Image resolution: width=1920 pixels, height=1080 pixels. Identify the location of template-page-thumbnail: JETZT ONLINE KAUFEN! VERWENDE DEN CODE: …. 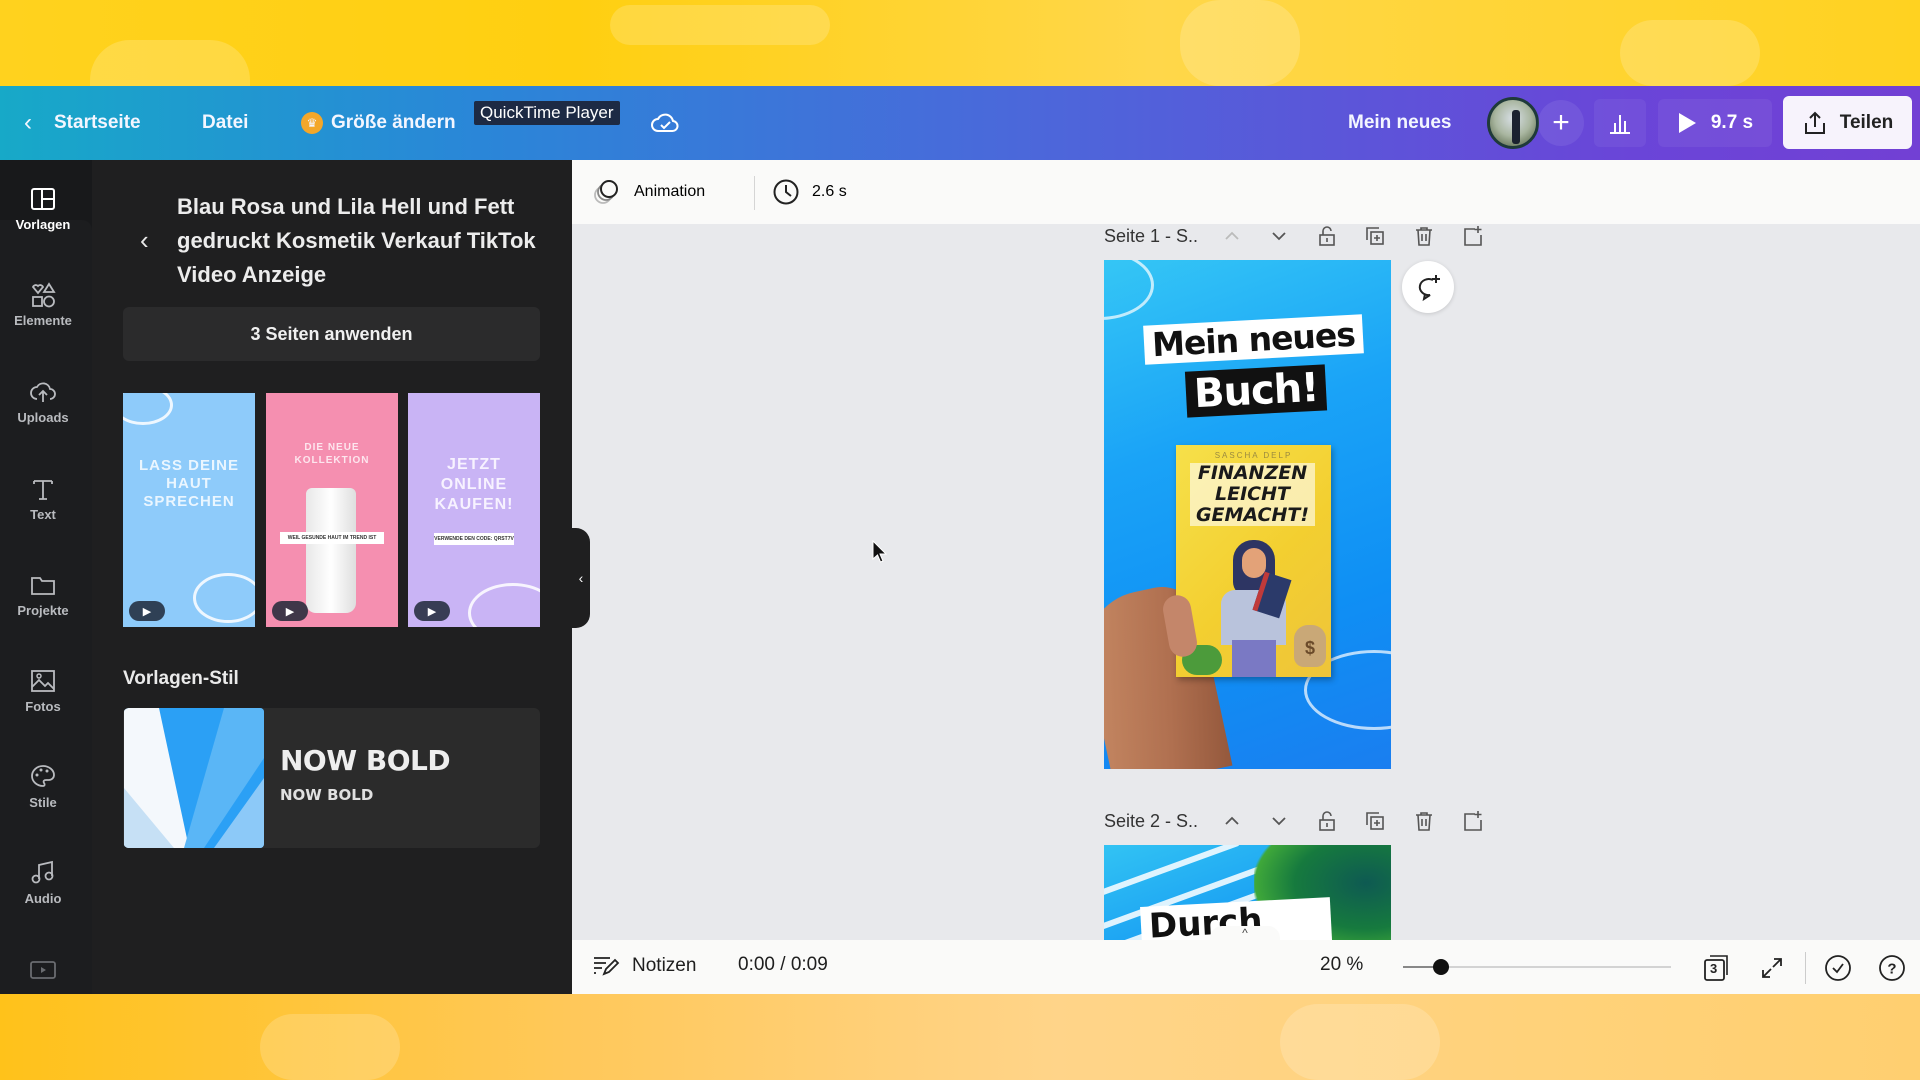
(474, 510).